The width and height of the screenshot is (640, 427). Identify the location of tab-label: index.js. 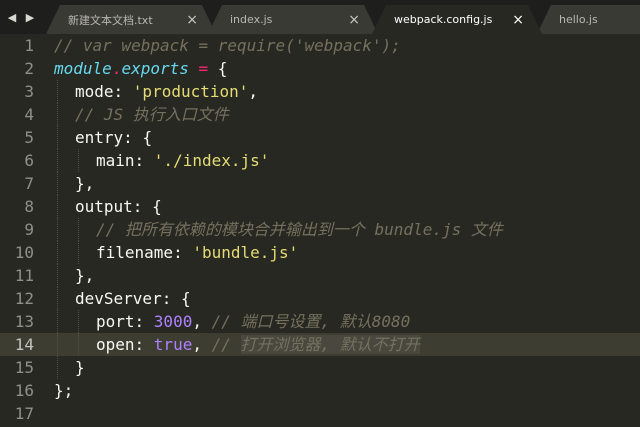
(251, 19).